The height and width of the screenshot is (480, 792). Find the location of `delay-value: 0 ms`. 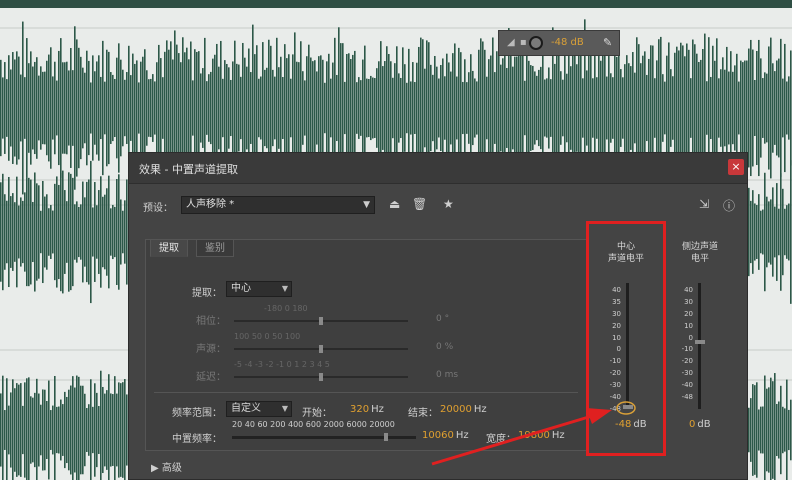

delay-value: 0 ms is located at coordinates (447, 375).